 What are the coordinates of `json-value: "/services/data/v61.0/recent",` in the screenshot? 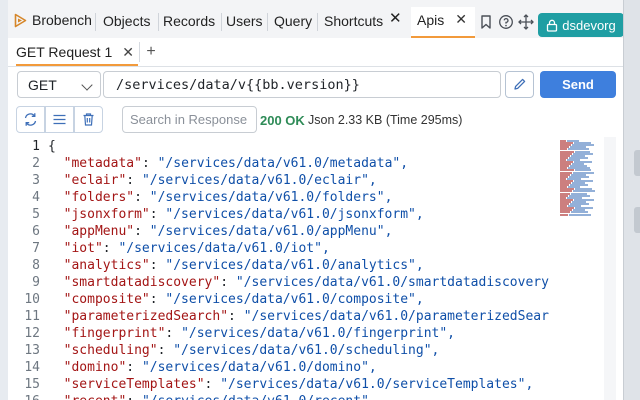 It's located at (259, 397).